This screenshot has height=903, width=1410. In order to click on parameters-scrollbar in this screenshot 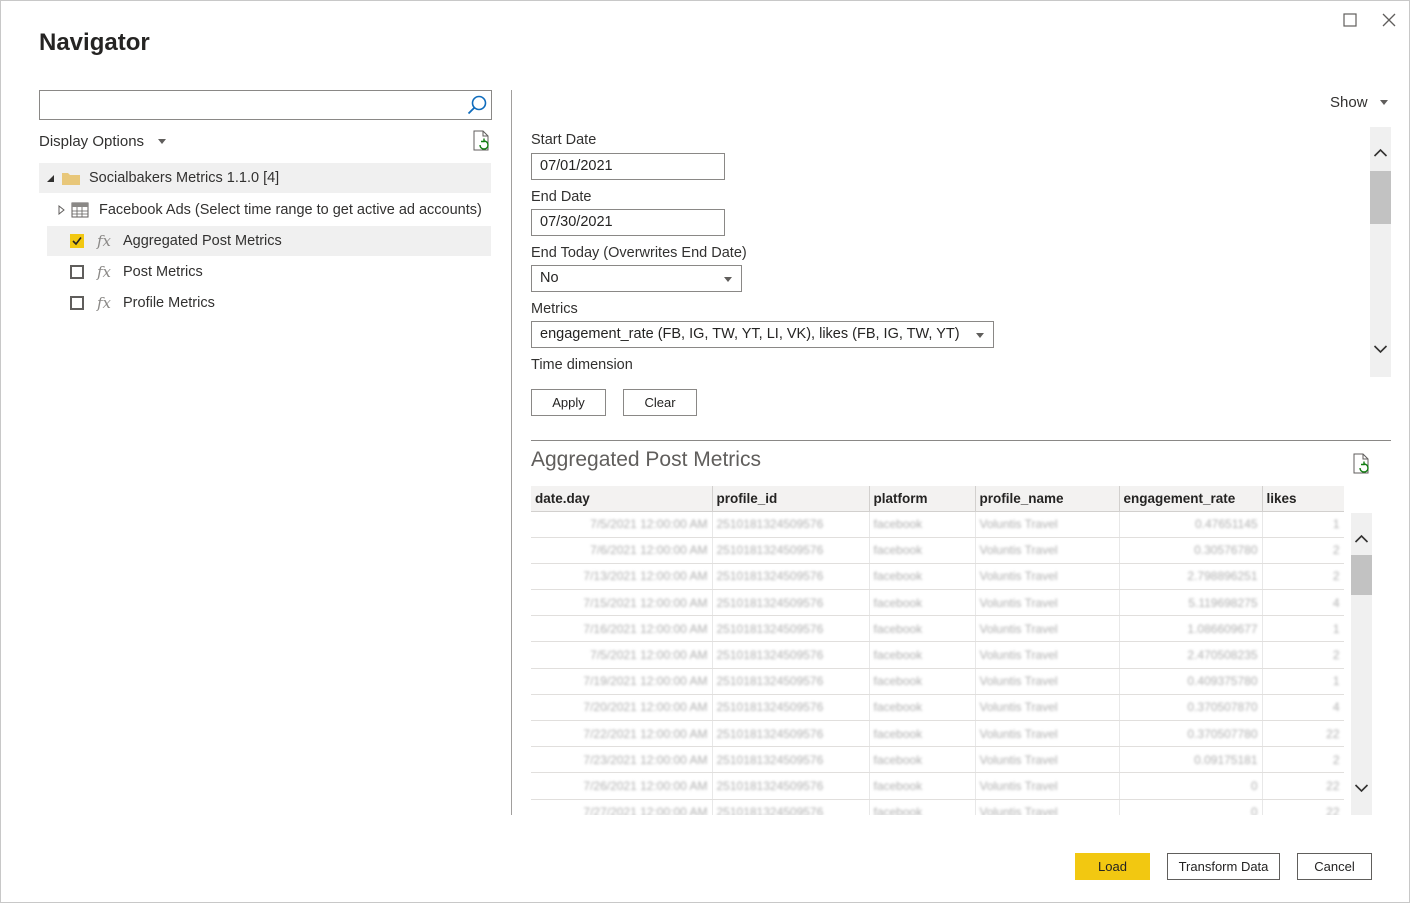, I will do `click(1380, 252)`.